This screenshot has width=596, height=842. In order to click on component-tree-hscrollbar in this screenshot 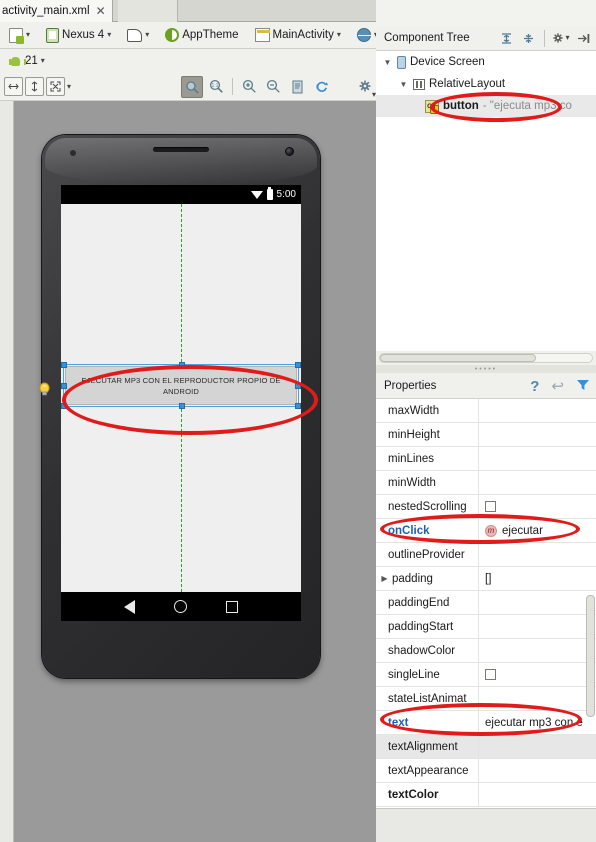, I will do `click(486, 358)`.